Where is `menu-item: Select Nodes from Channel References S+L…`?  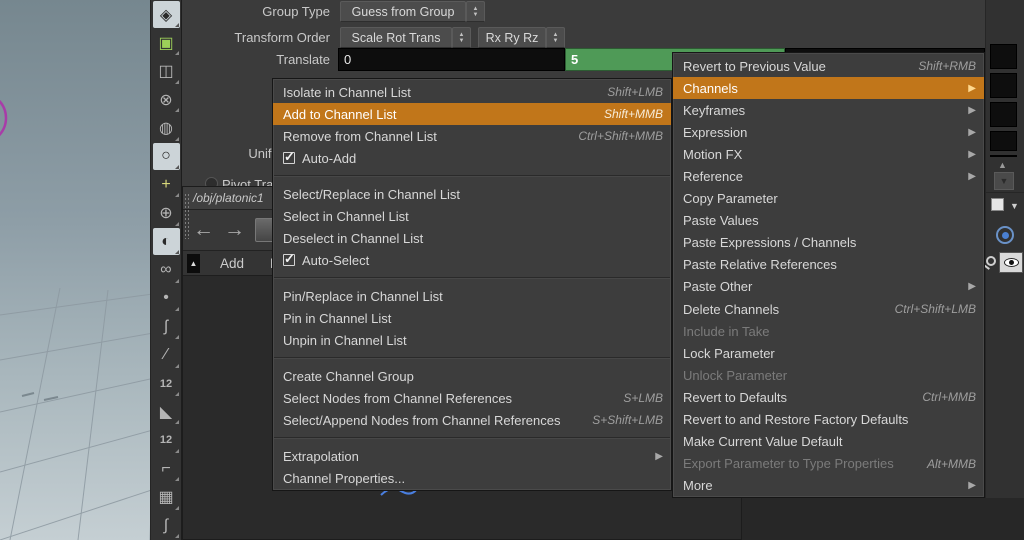 menu-item: Select Nodes from Channel References S+L… is located at coordinates (472, 398).